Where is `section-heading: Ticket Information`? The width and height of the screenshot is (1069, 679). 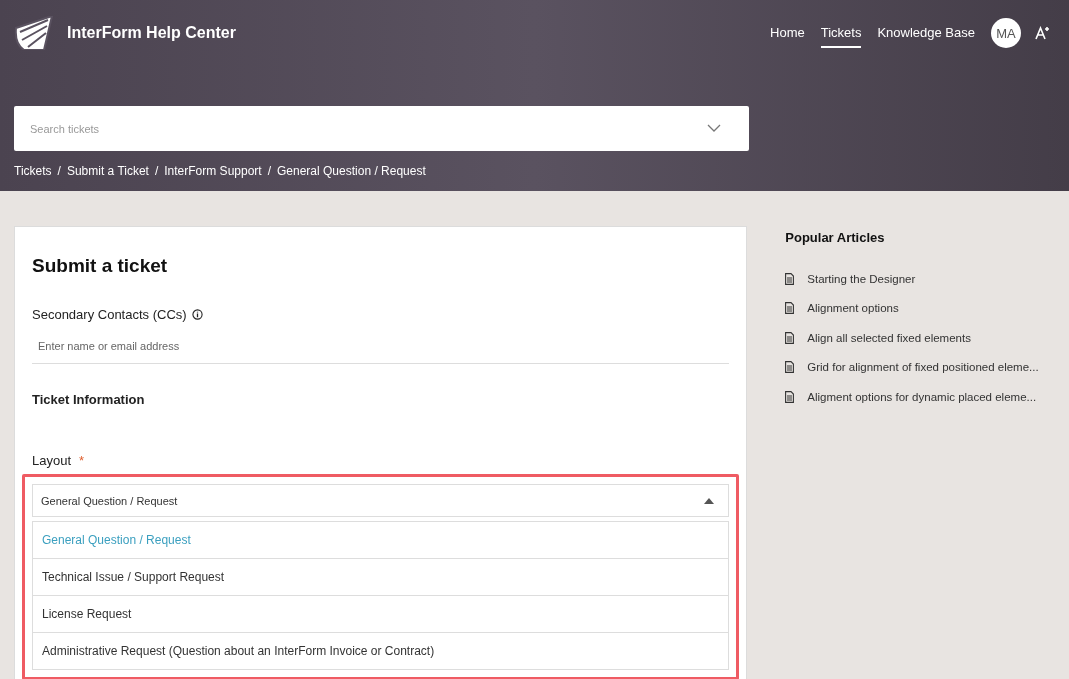
section-heading: Ticket Information is located at coordinates (89, 399).